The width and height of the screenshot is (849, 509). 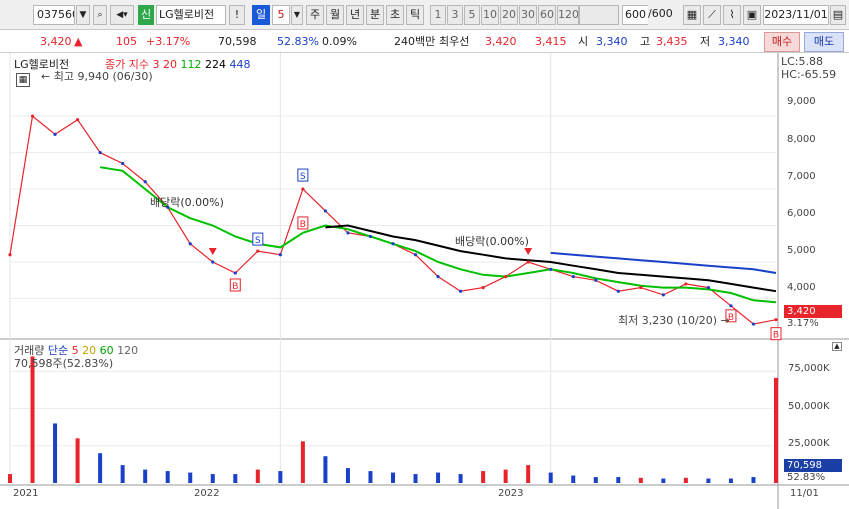 I want to click on period-button-5: 틱, so click(x=415, y=15).